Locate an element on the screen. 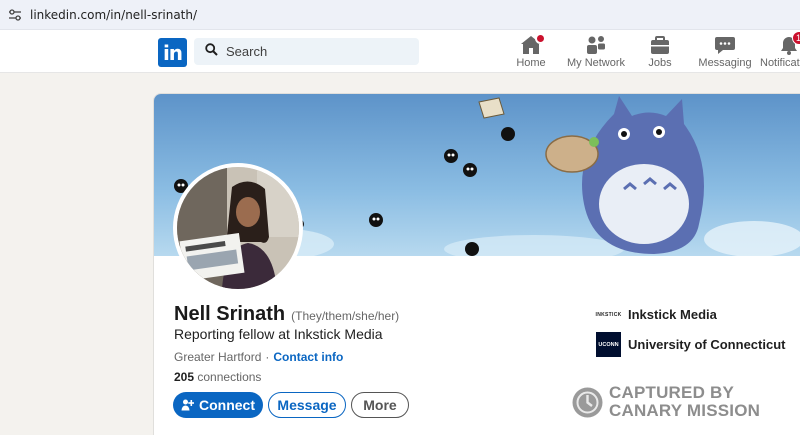 This screenshot has height=435, width=800. profile-connections: 205 connections is located at coordinates (217, 377).